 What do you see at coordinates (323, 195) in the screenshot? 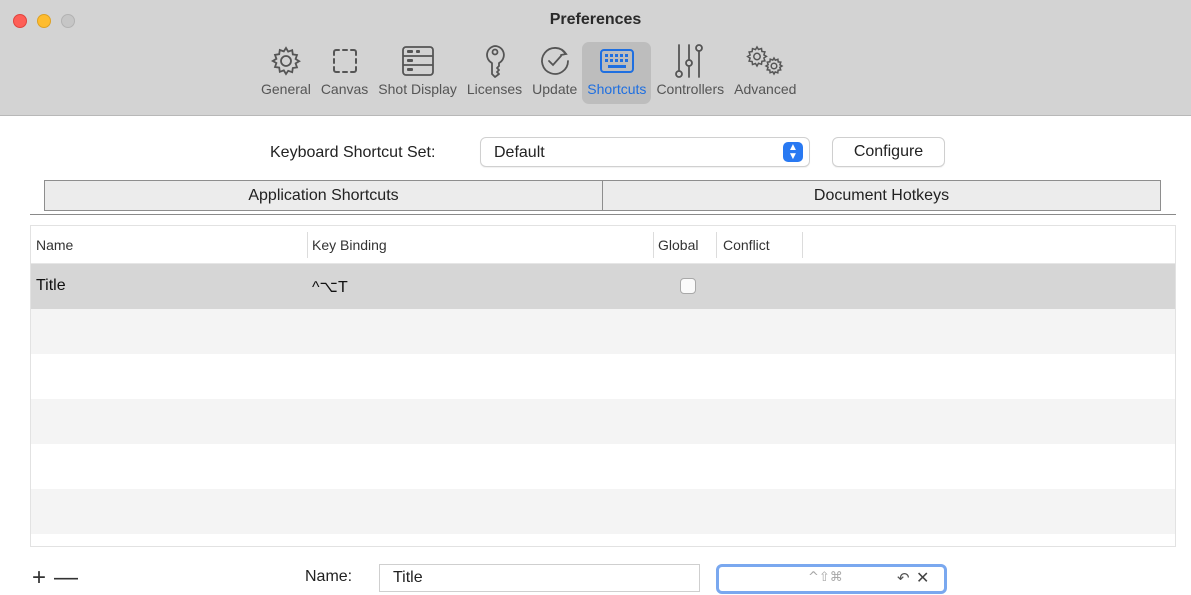
I see `tab-application-shortcuts: Application Shortcuts` at bounding box center [323, 195].